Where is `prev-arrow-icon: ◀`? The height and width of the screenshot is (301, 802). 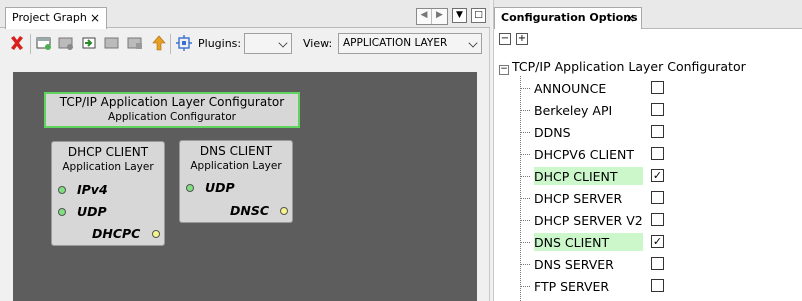 prev-arrow-icon: ◀ is located at coordinates (424, 16).